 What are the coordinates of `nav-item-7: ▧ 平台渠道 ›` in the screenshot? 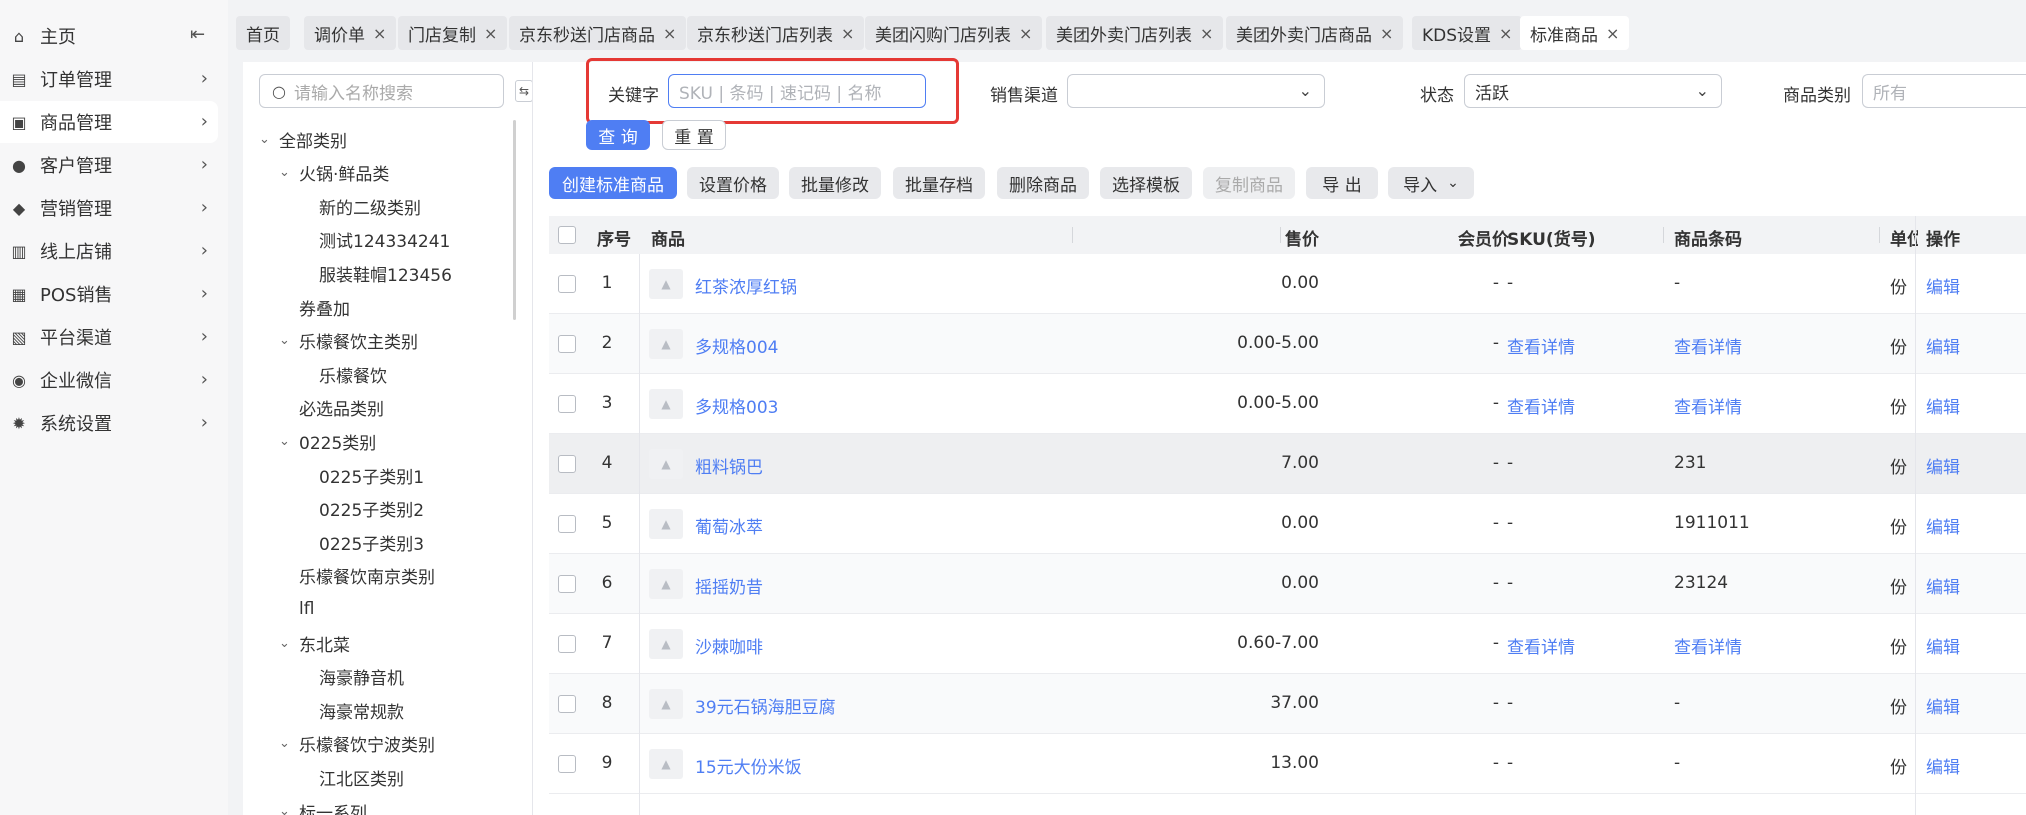 It's located at (109, 337).